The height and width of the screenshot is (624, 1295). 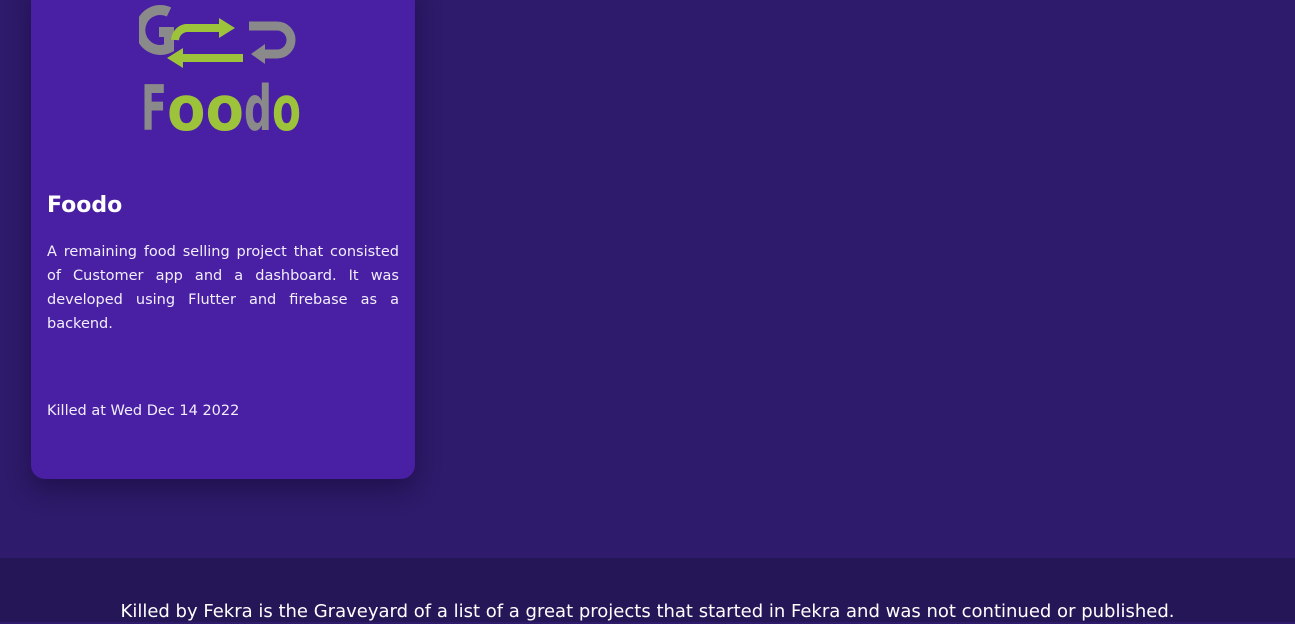 I want to click on svg-text: d, so click(x=258, y=103).